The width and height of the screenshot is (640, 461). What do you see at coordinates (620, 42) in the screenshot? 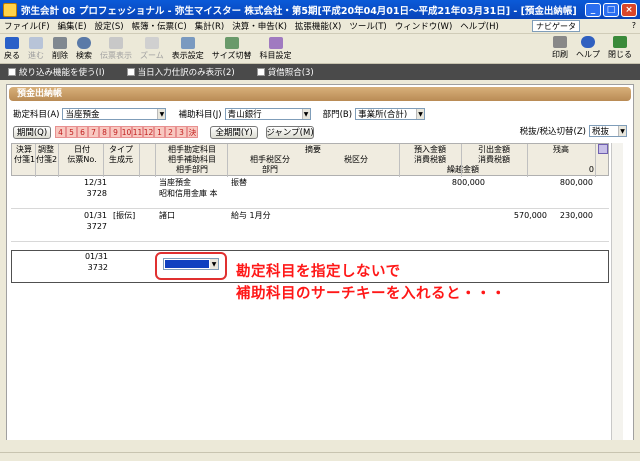
I see `close-door-icon` at bounding box center [620, 42].